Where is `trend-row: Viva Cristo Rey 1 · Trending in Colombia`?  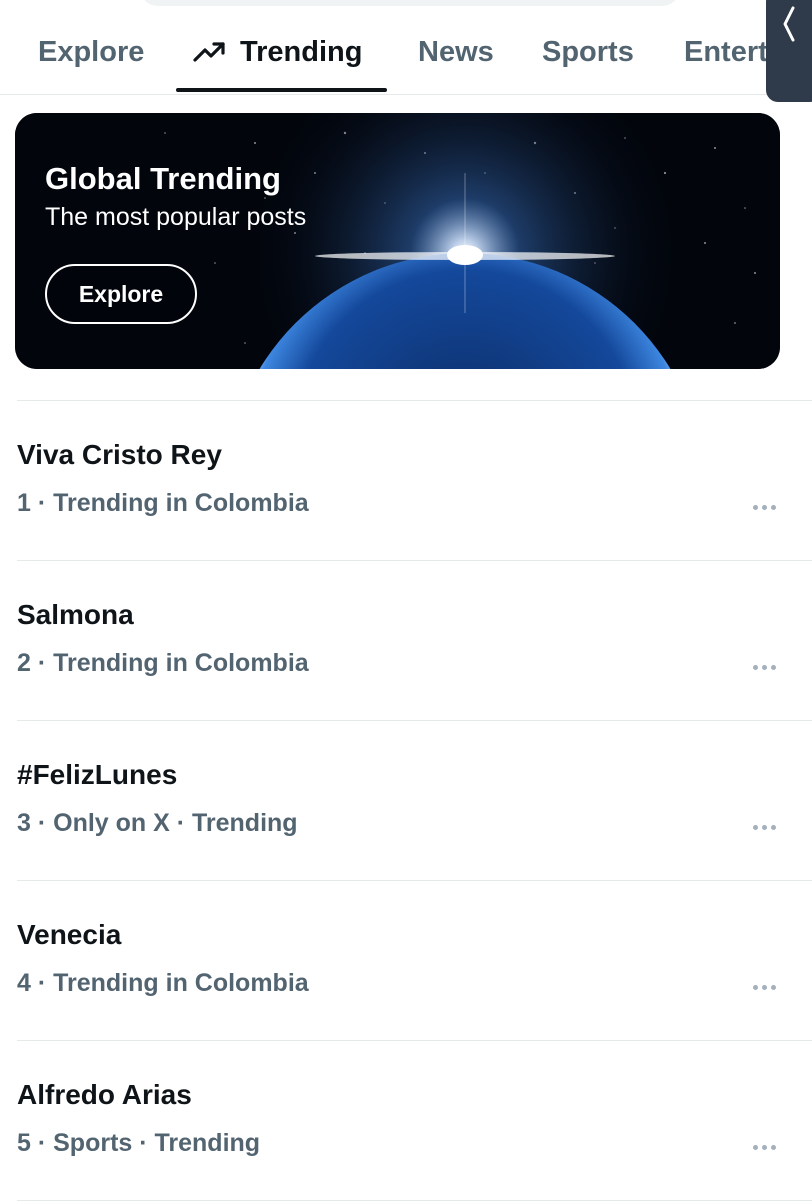 trend-row: Viva Cristo Rey 1 · Trending in Colombia is located at coordinates (406, 481).